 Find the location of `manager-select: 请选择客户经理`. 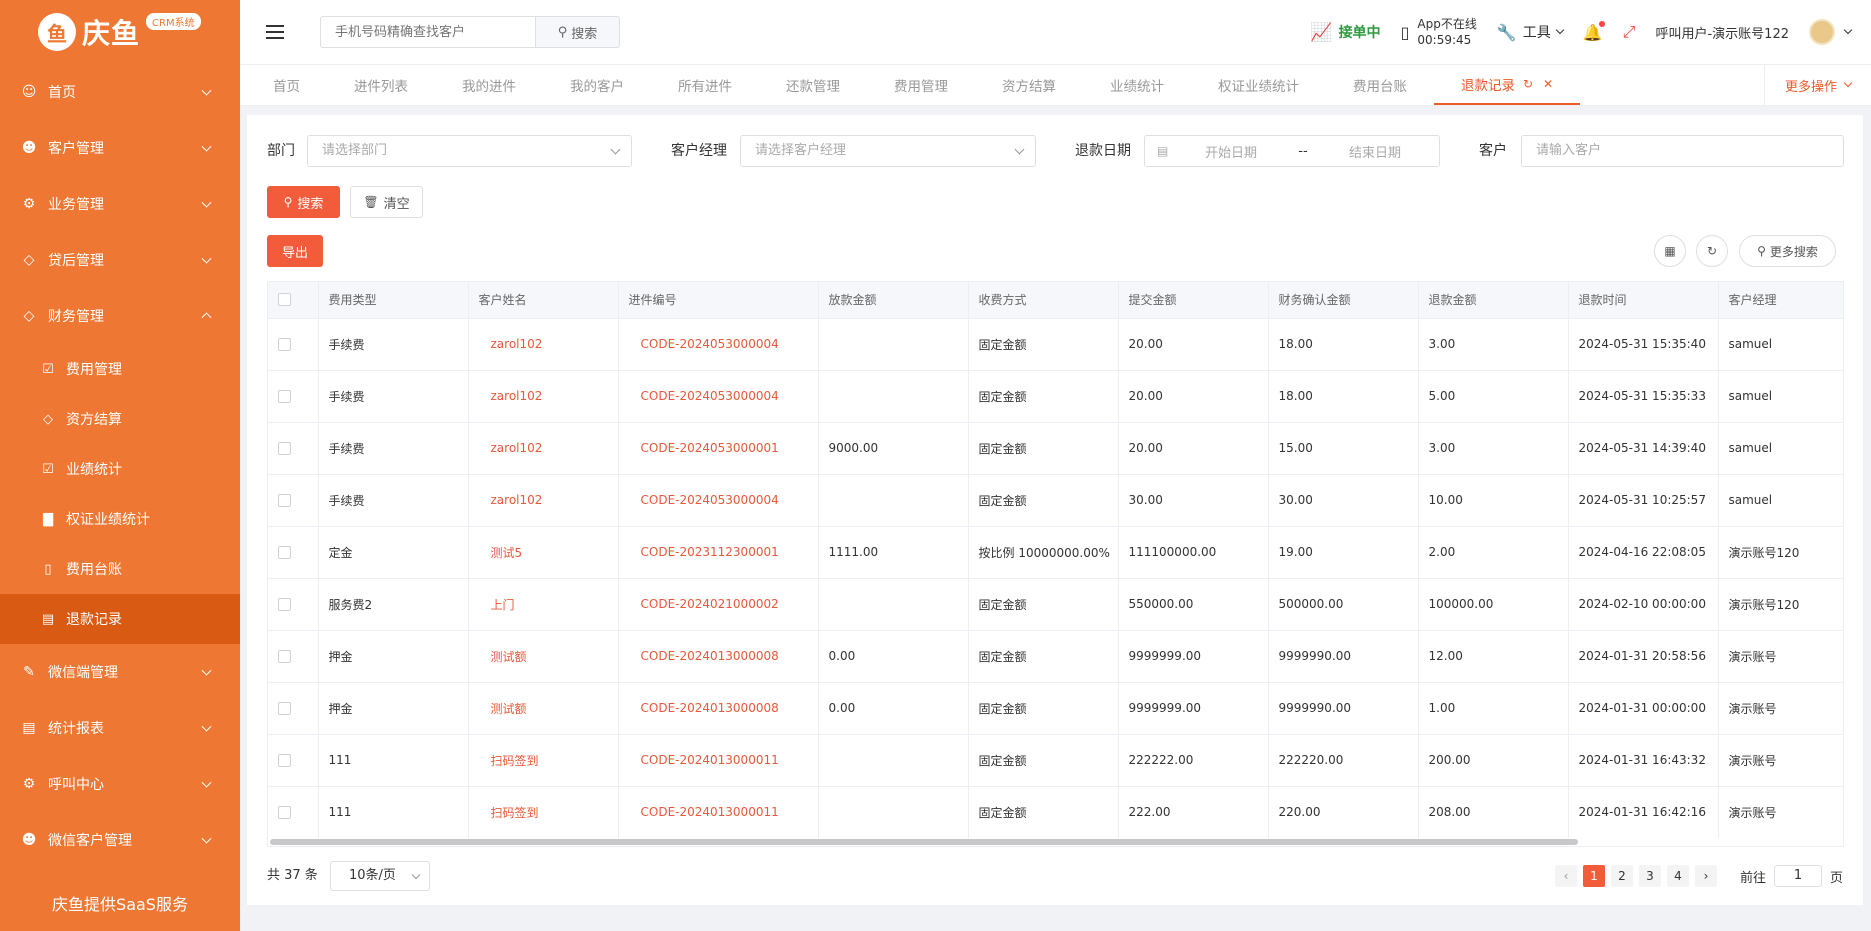

manager-select: 请选择客户经理 is located at coordinates (888, 151).